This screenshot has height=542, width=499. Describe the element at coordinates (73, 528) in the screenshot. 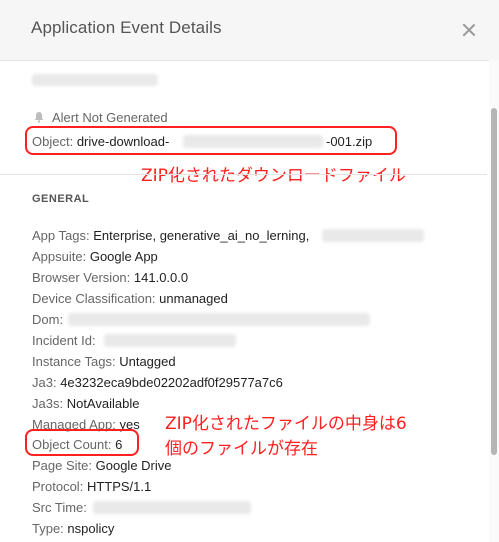

I see `detail-type: Type: nspolicy` at that location.